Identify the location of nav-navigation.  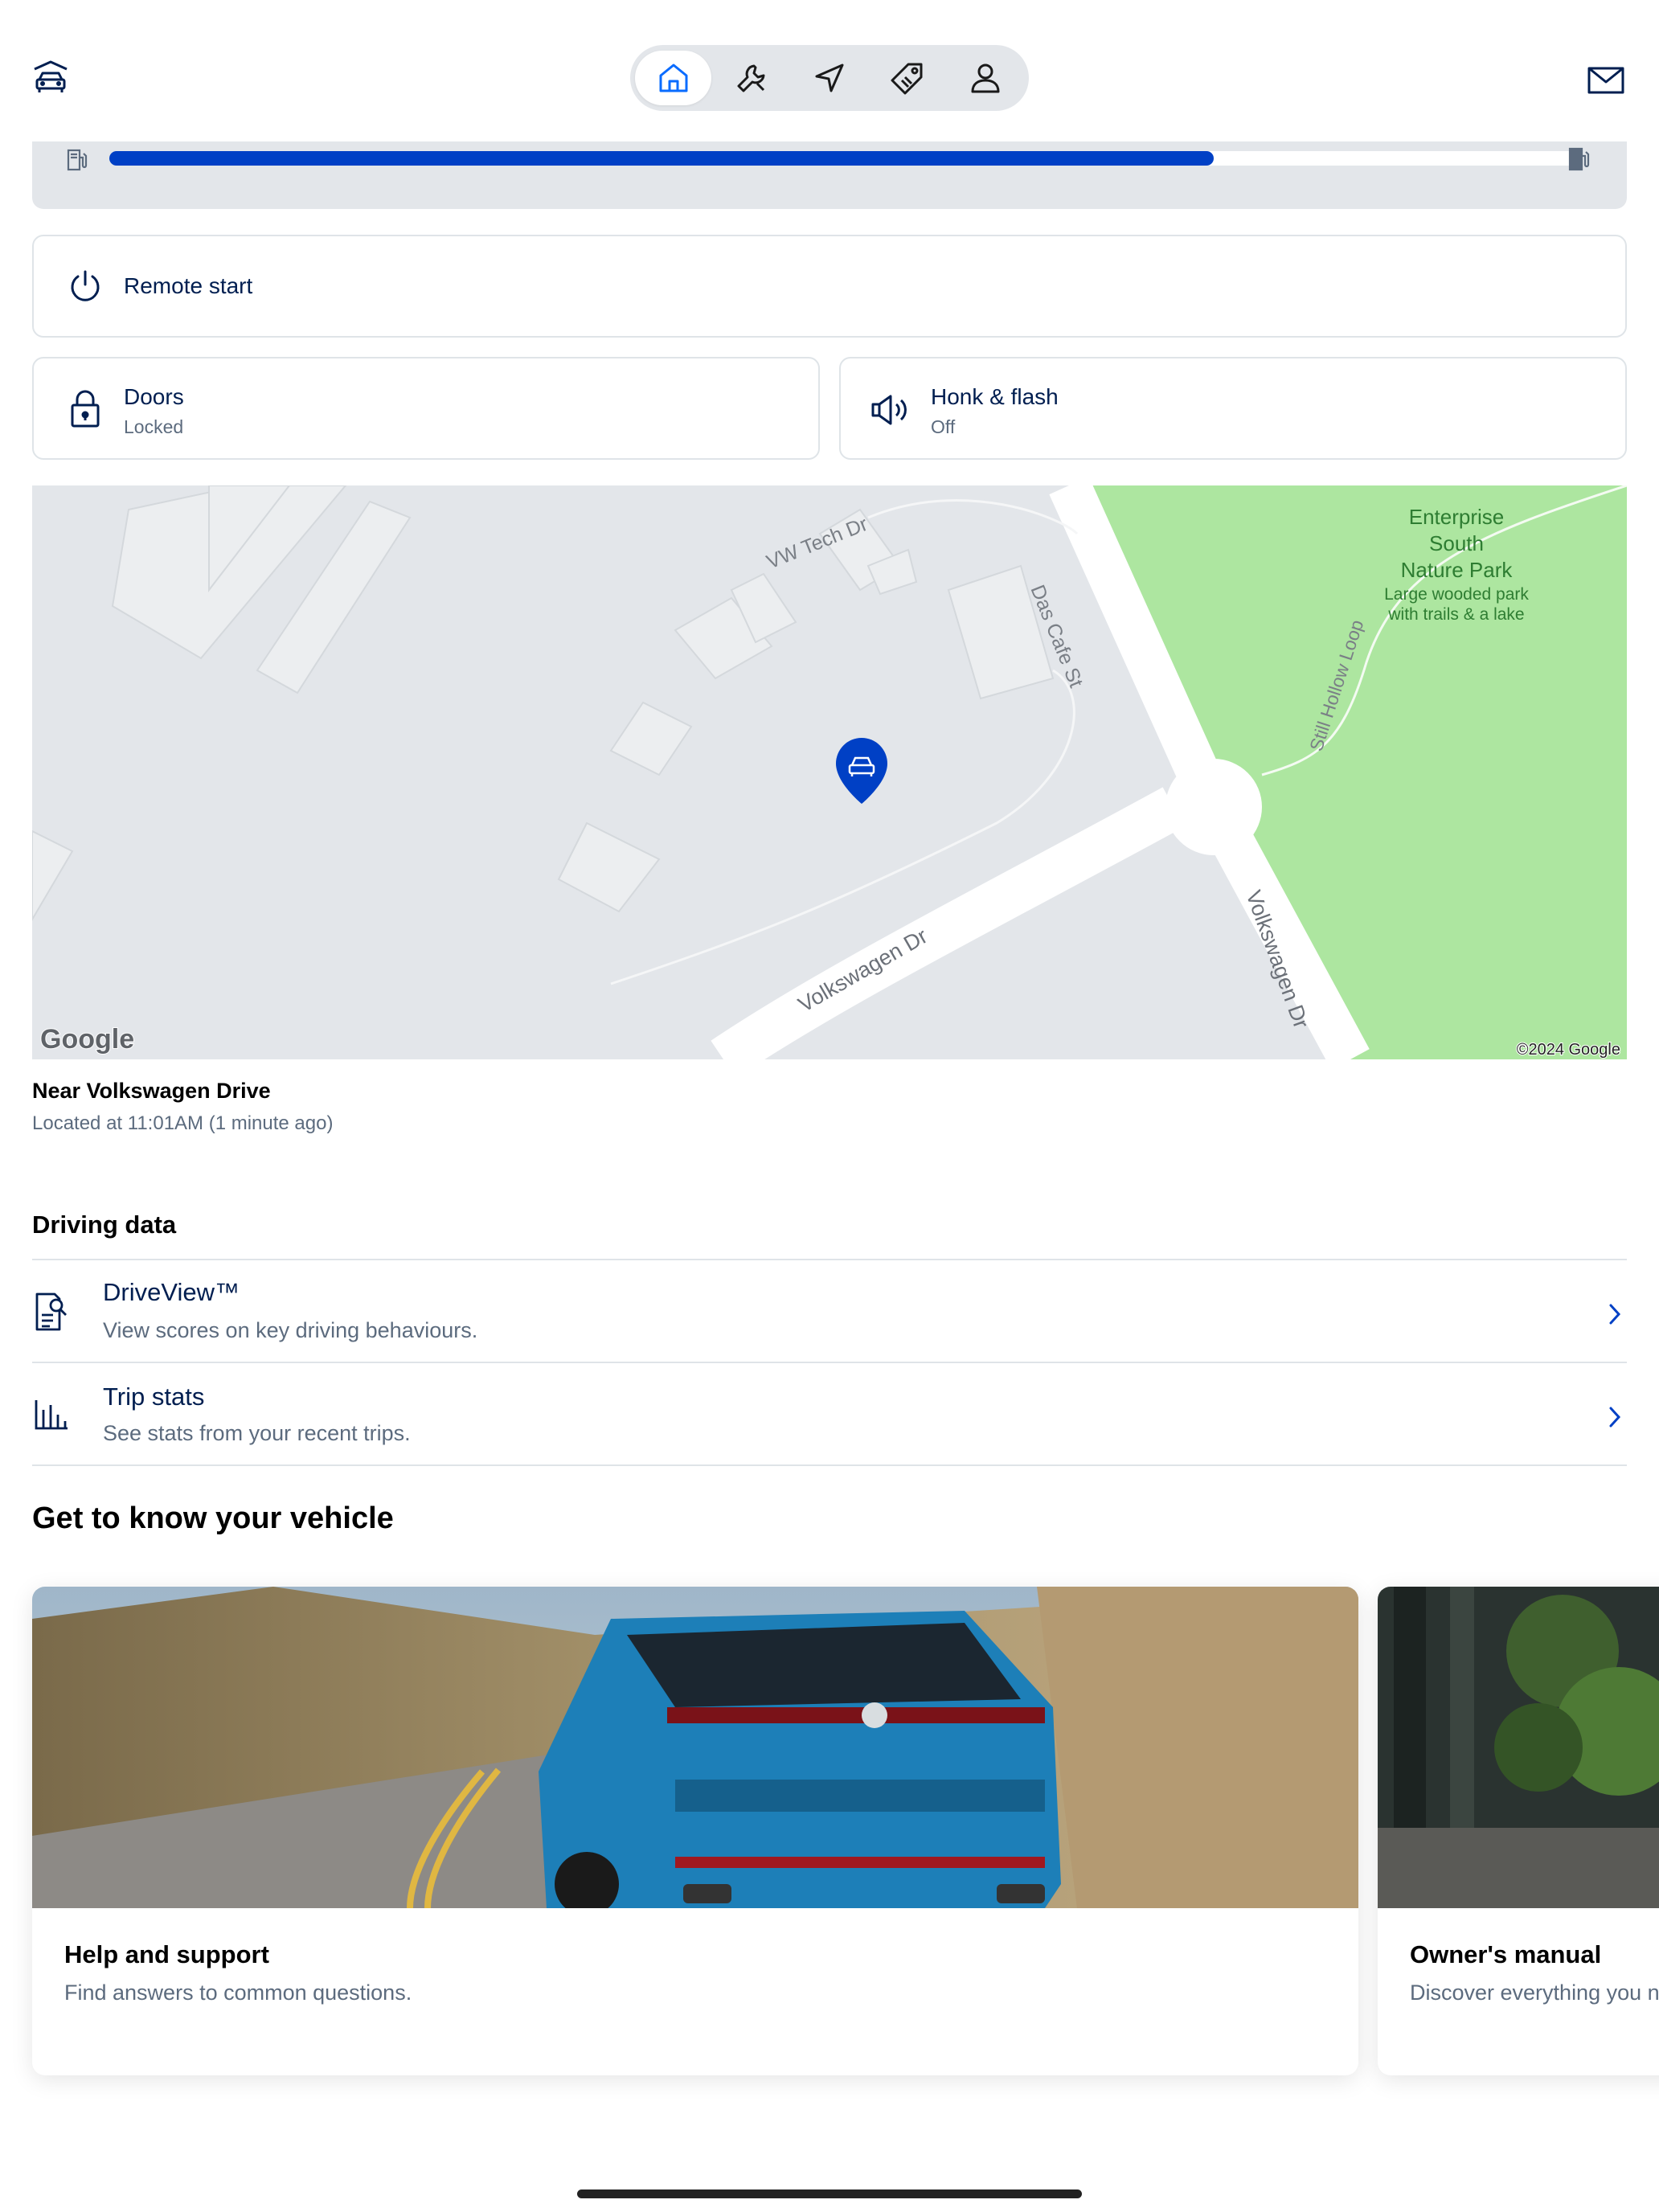
(829, 78).